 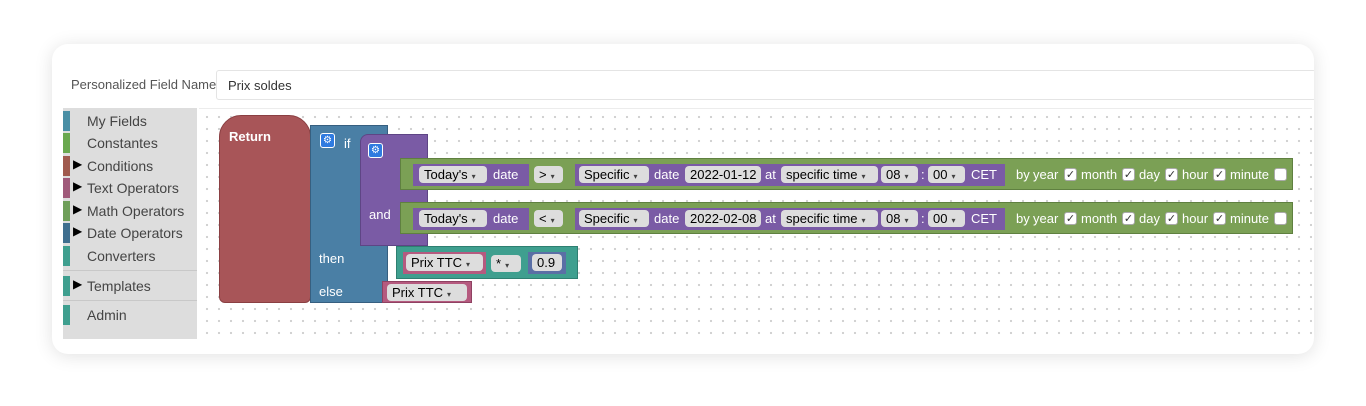 What do you see at coordinates (332, 258) in the screenshot?
I see `then-label: then` at bounding box center [332, 258].